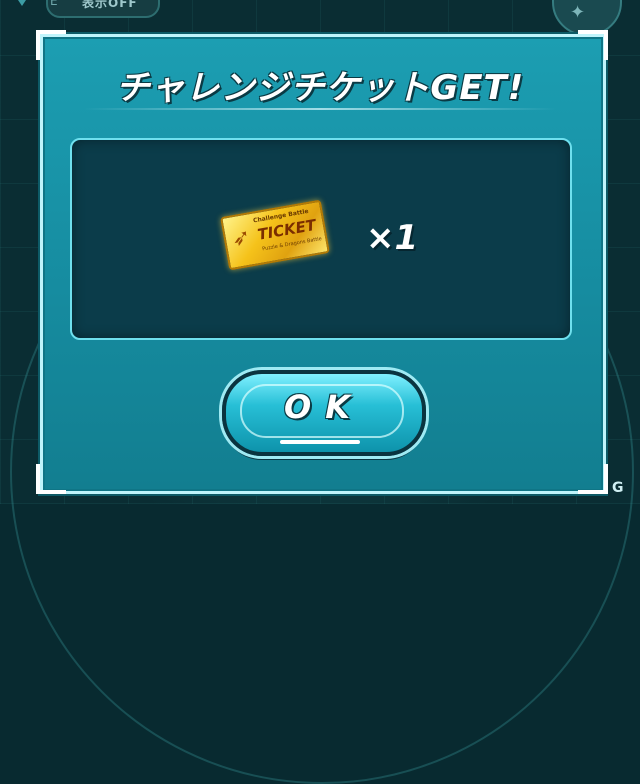  I want to click on toggle-mark: E, so click(54, 4).